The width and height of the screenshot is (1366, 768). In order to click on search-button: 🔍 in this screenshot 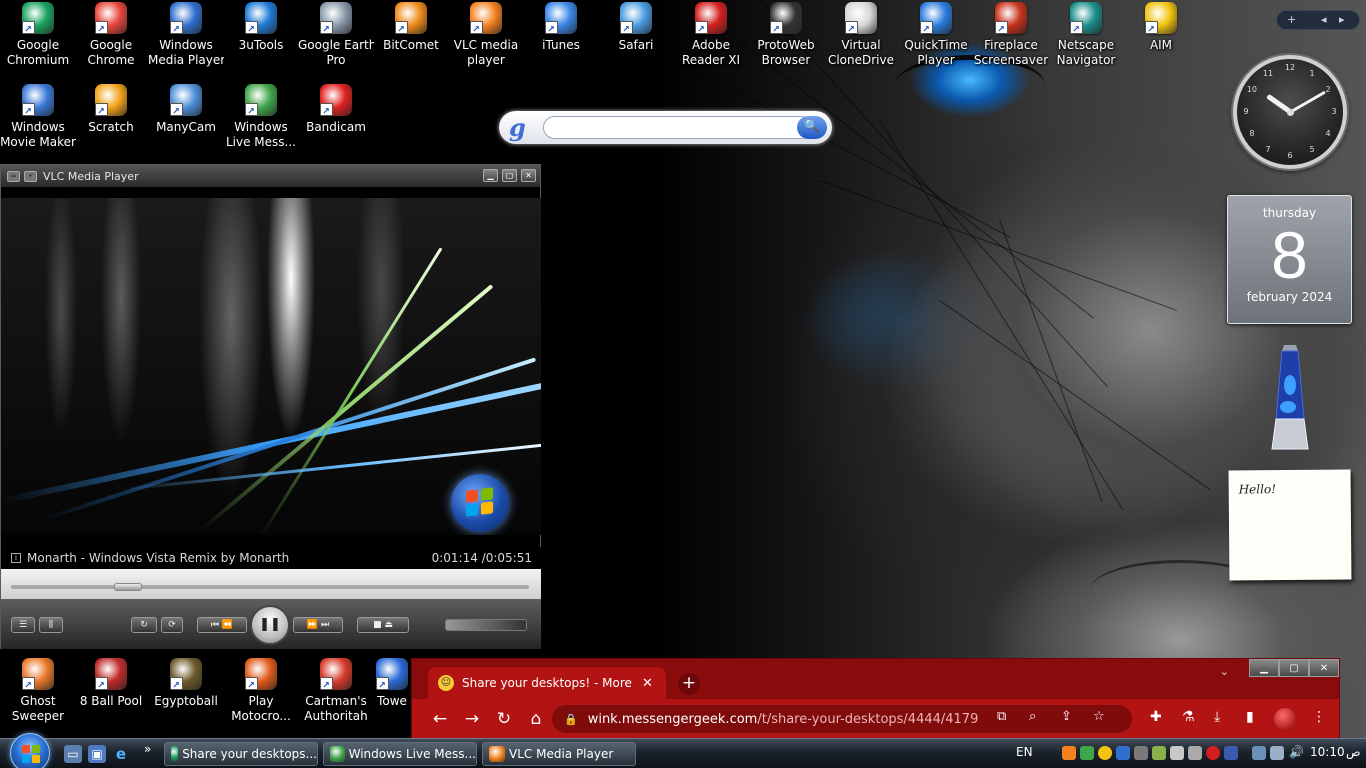, I will do `click(812, 127)`.